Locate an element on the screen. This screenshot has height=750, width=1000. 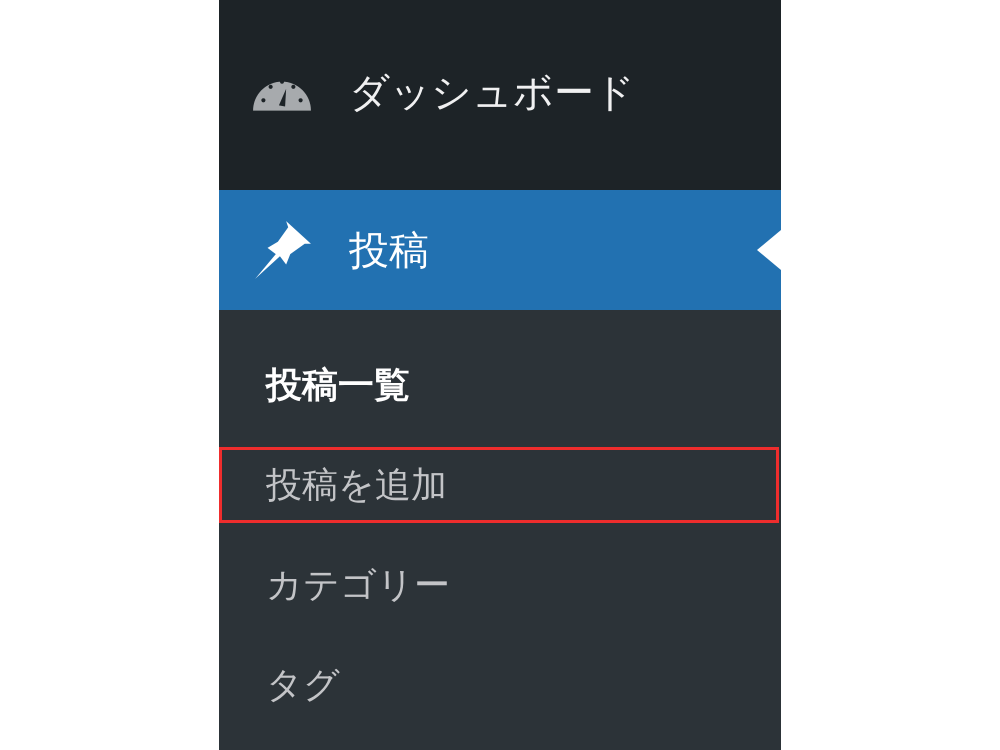
submenu-item: 投稿一覧 is located at coordinates (499, 385).